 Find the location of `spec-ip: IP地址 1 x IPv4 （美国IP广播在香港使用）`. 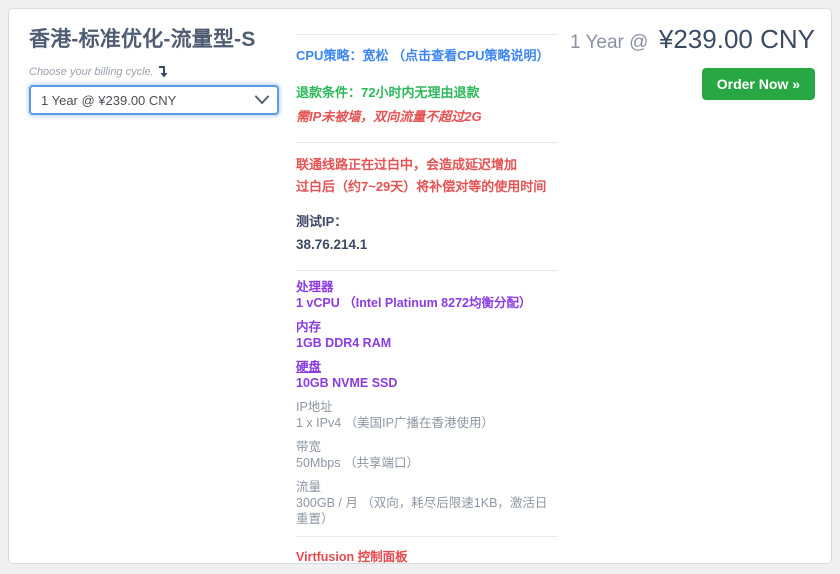

spec-ip: IP地址 1 x IPv4 （美国IP广播在香港使用） is located at coordinates (427, 415).